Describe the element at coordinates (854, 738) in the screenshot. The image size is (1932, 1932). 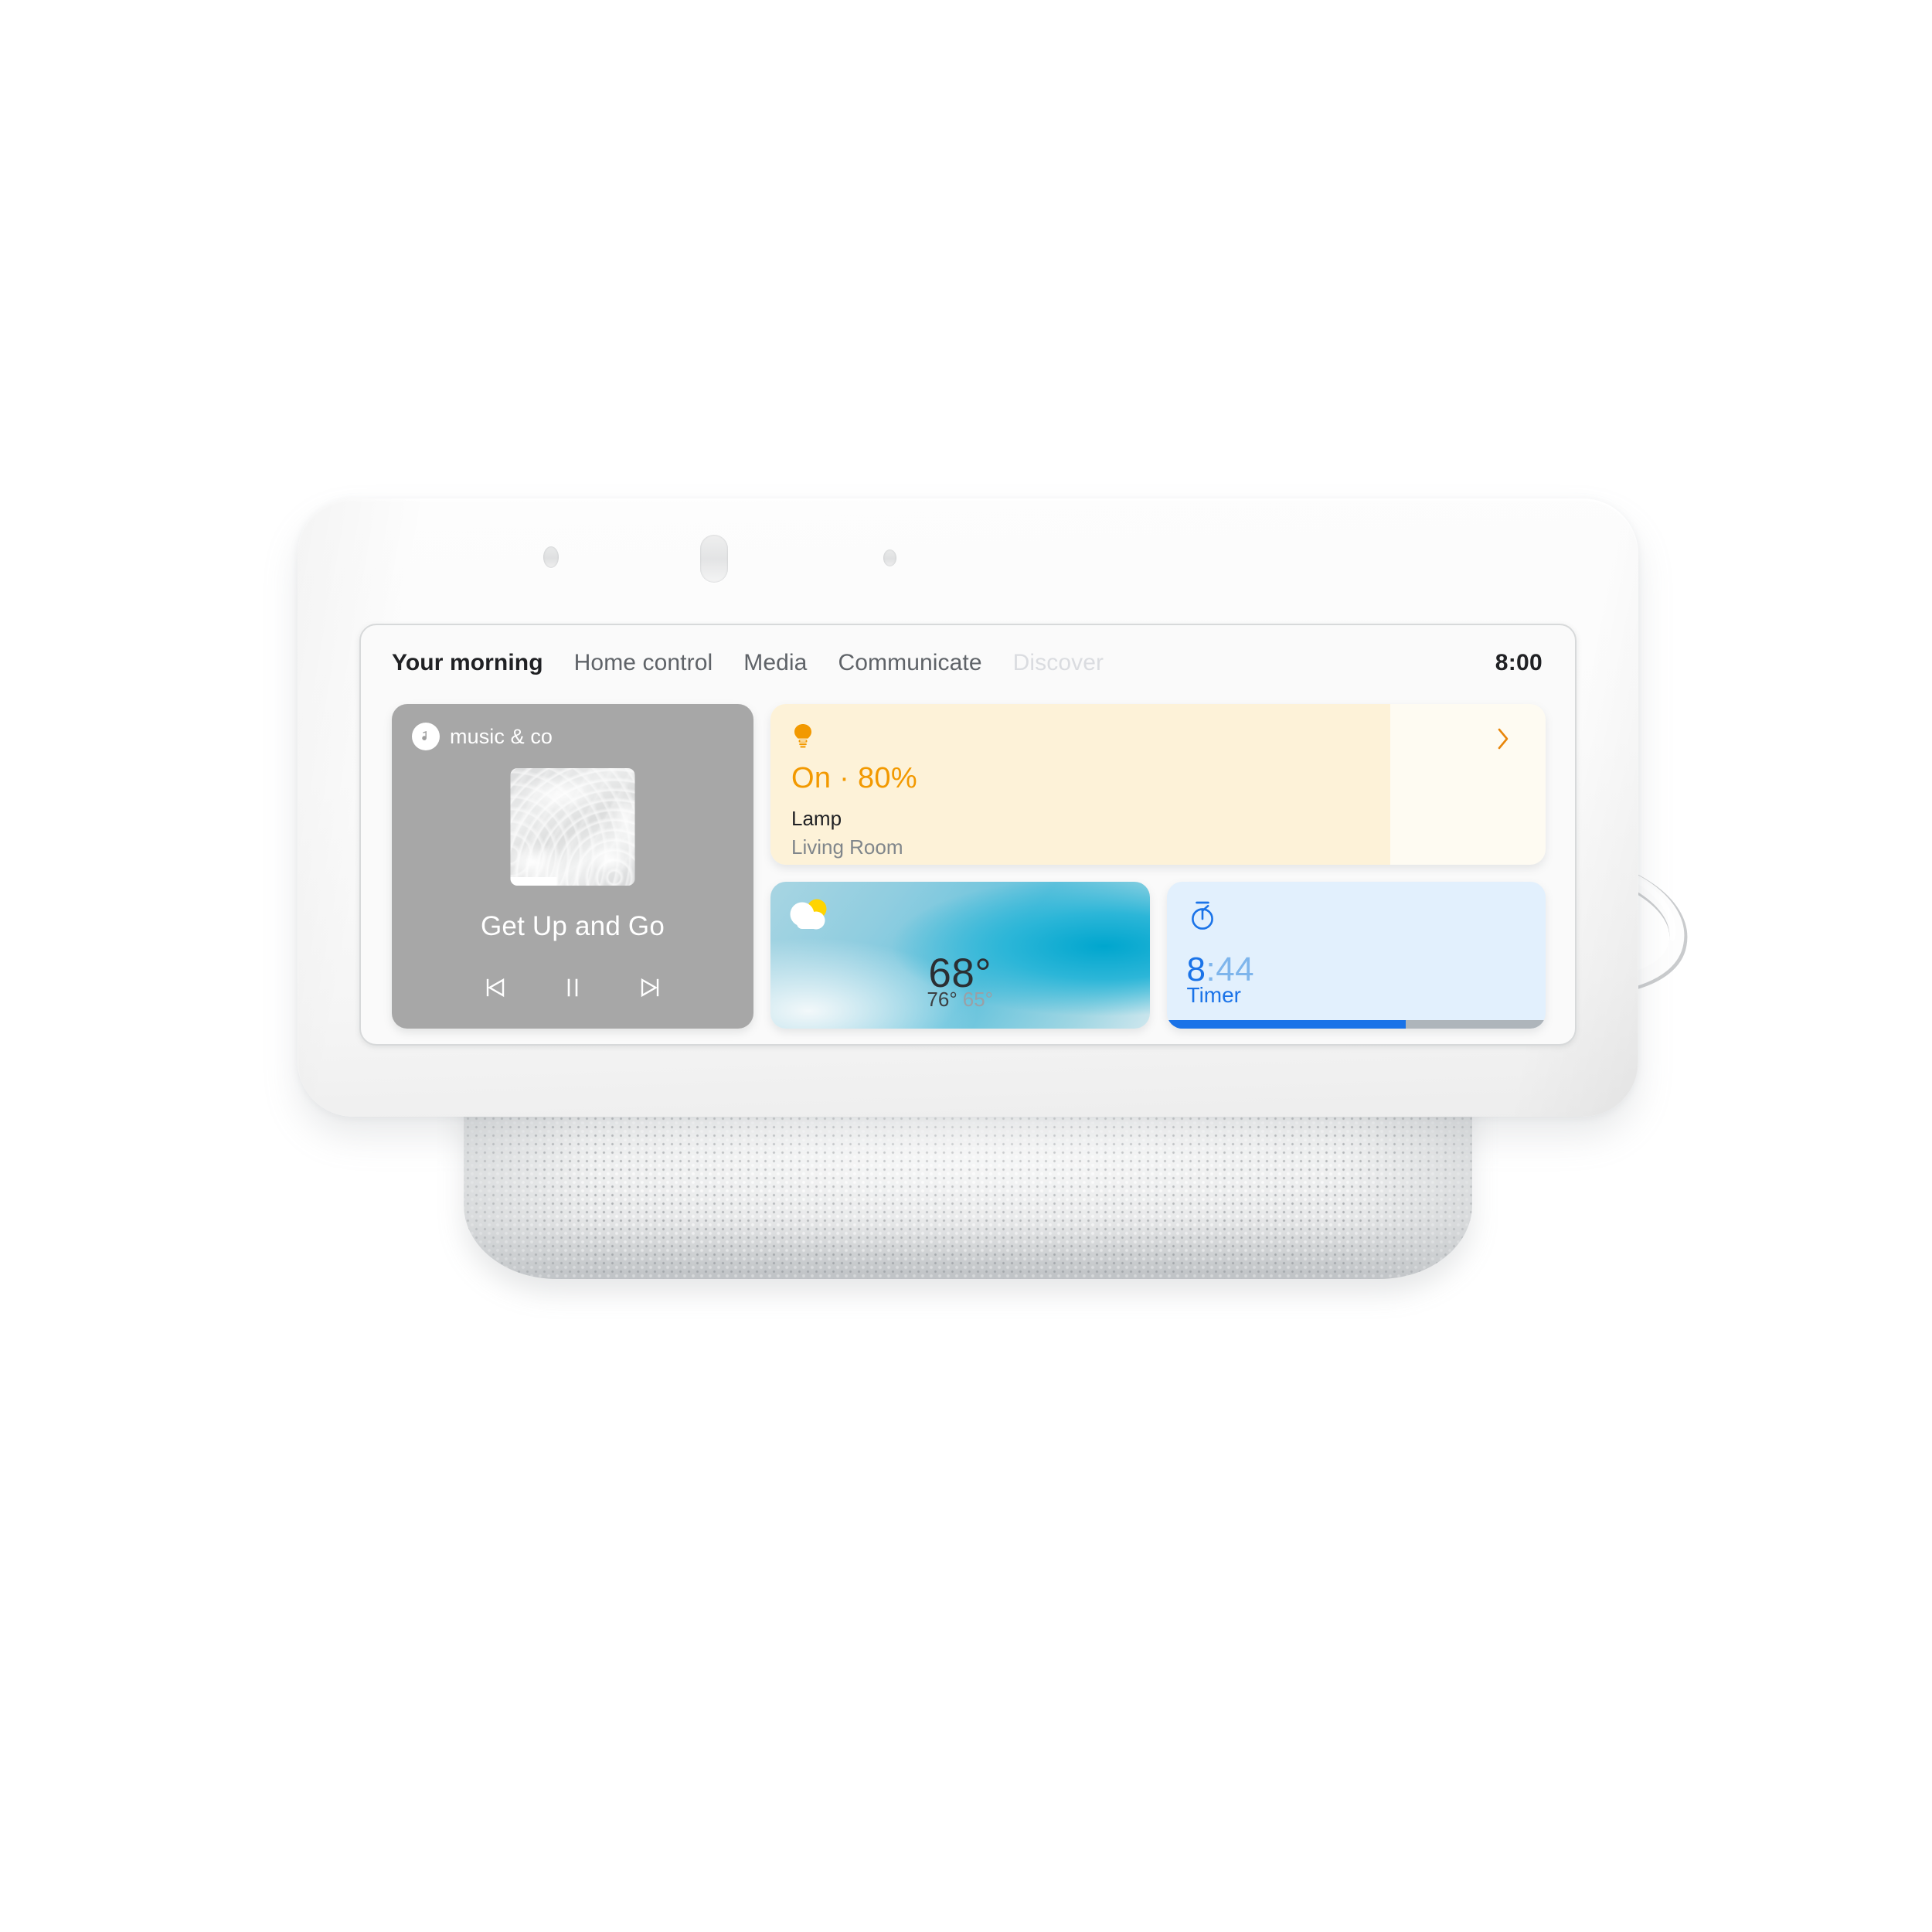
I see `lightbulb-icon` at that location.